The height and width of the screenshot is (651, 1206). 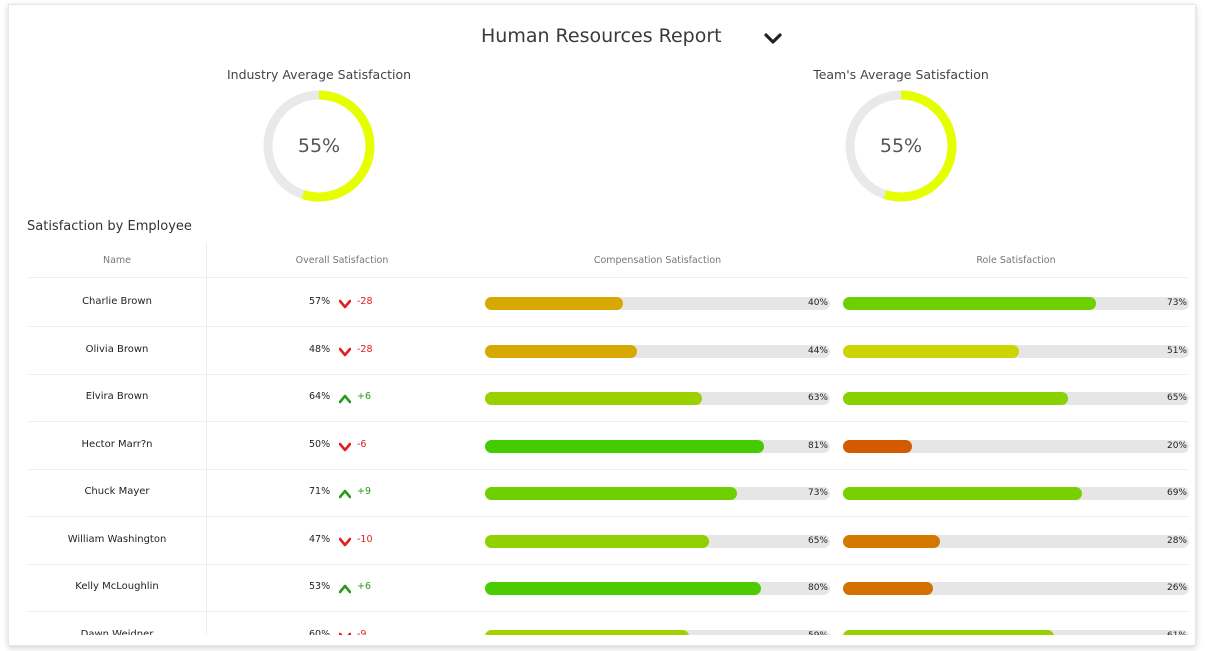 I want to click on overall-satisfaction-value: 47%, so click(x=320, y=539).